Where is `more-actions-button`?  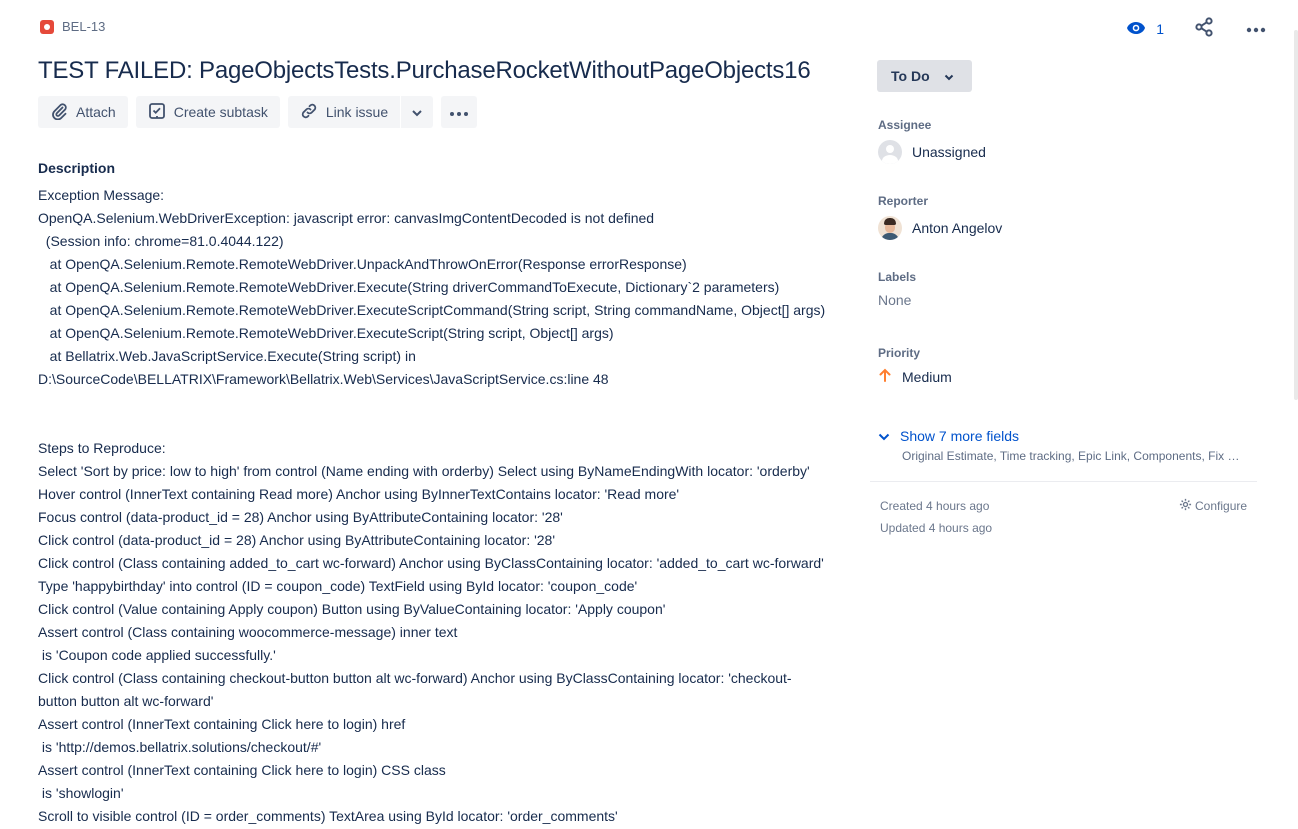
more-actions-button is located at coordinates (1256, 29).